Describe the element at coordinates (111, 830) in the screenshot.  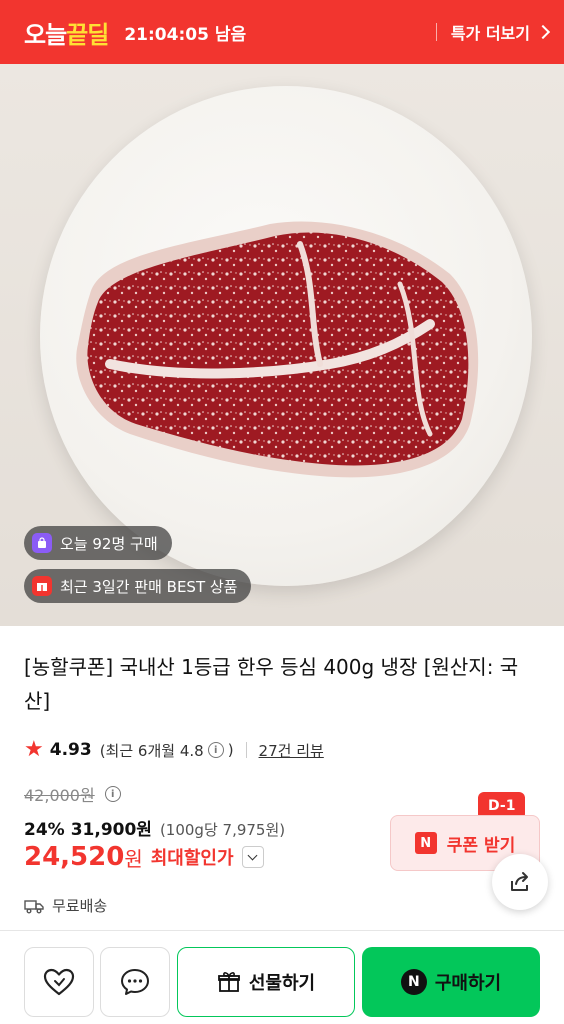
I see `sale-price: 31,900원` at that location.